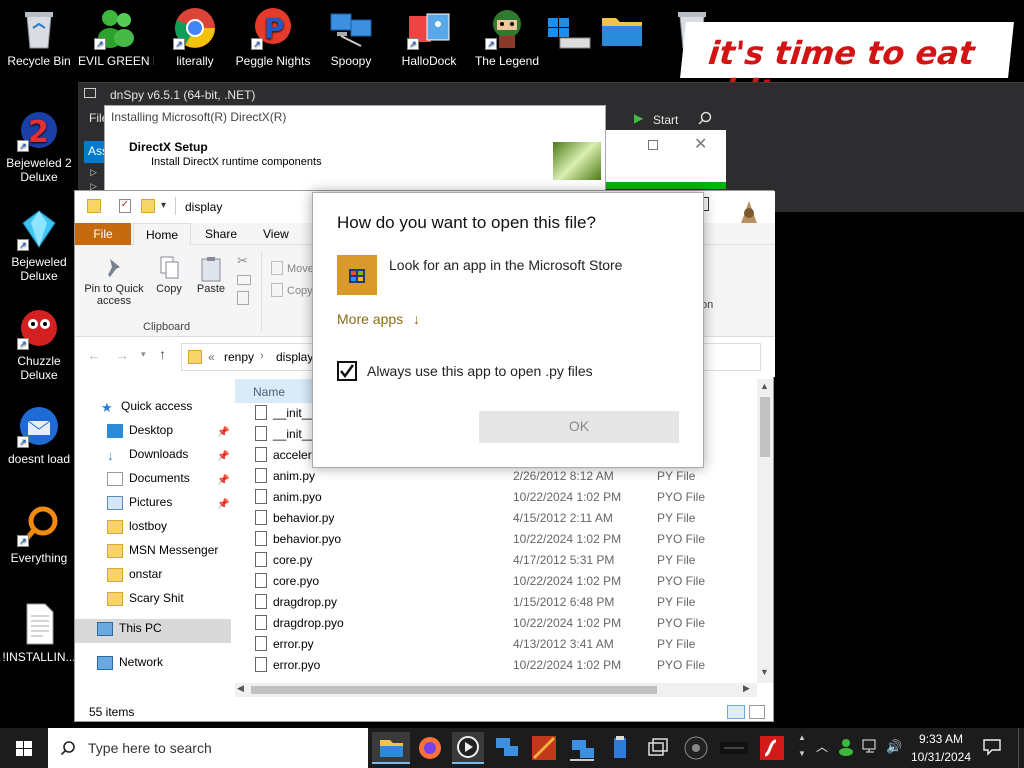 This screenshot has width=1024, height=768. What do you see at coordinates (244, 280) in the screenshot?
I see `copy-path-icon` at bounding box center [244, 280].